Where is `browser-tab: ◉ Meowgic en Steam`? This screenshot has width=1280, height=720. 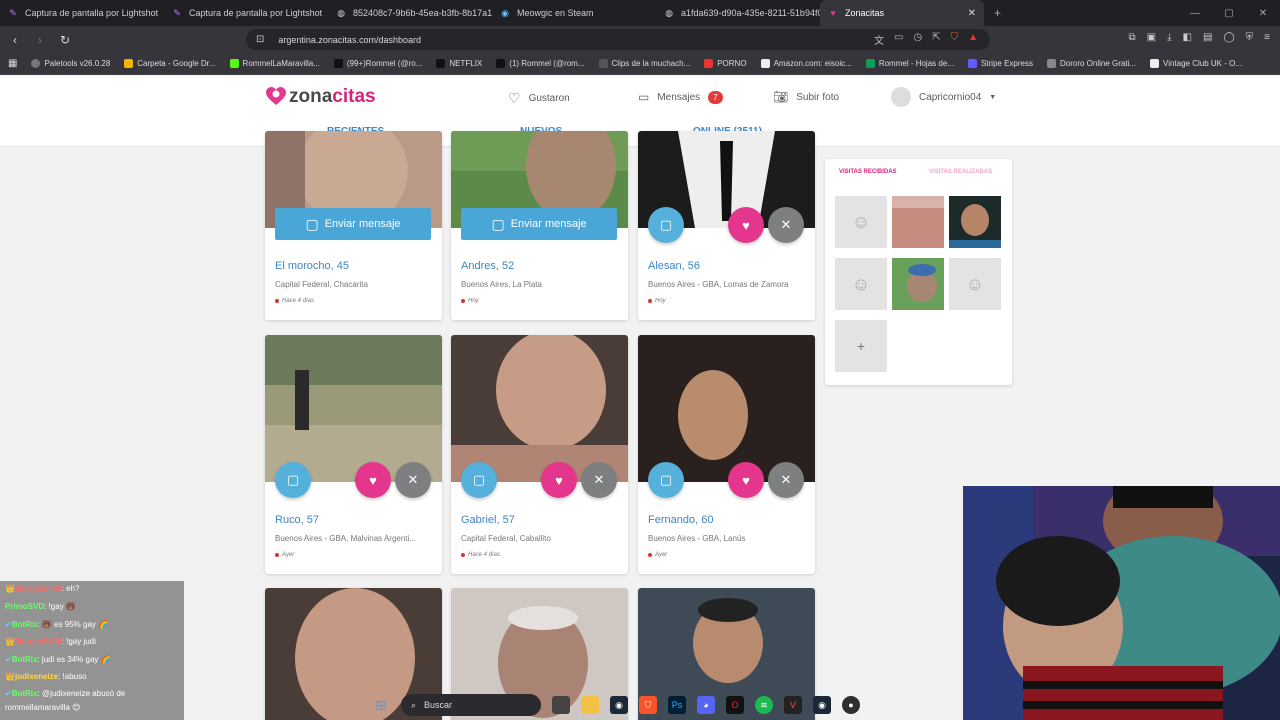
browser-tab: ◉ Meowgic en Steam is located at coordinates (574, 13).